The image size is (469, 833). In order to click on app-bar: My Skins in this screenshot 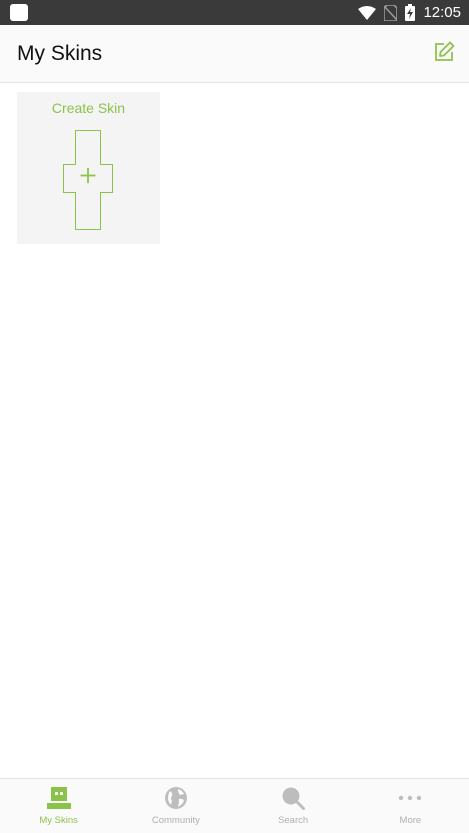, I will do `click(234, 54)`.